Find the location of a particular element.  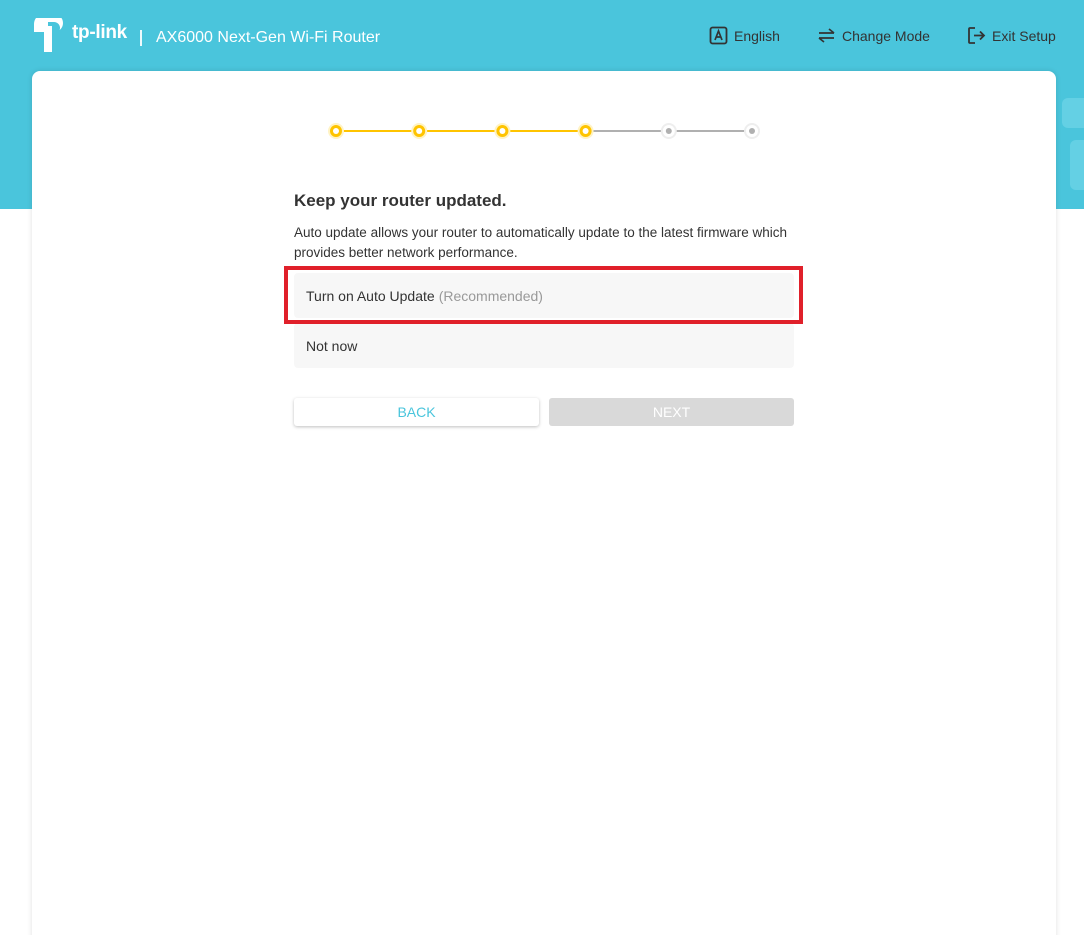

page-title: Keep your router updated. is located at coordinates (400, 200).